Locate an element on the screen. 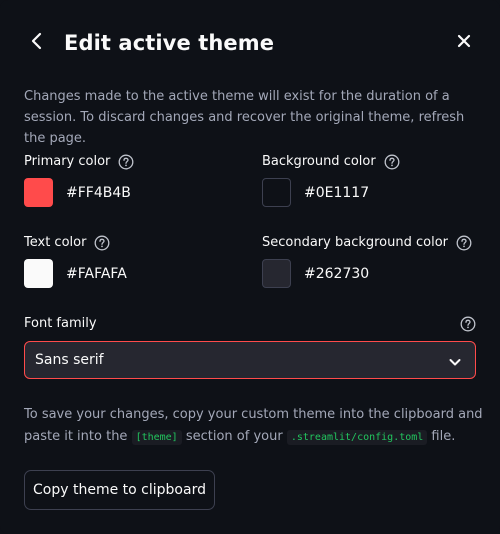 This screenshot has height=534, width=500. font-family-selected-value: Sans serif is located at coordinates (69, 360).